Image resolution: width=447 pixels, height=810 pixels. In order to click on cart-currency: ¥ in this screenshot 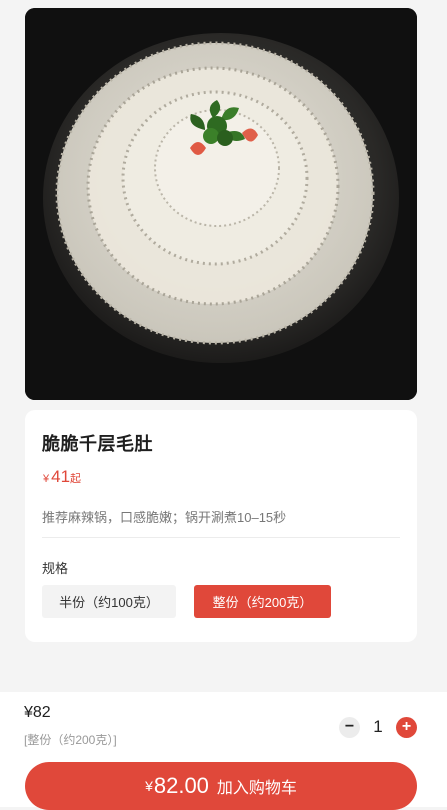, I will do `click(149, 786)`.